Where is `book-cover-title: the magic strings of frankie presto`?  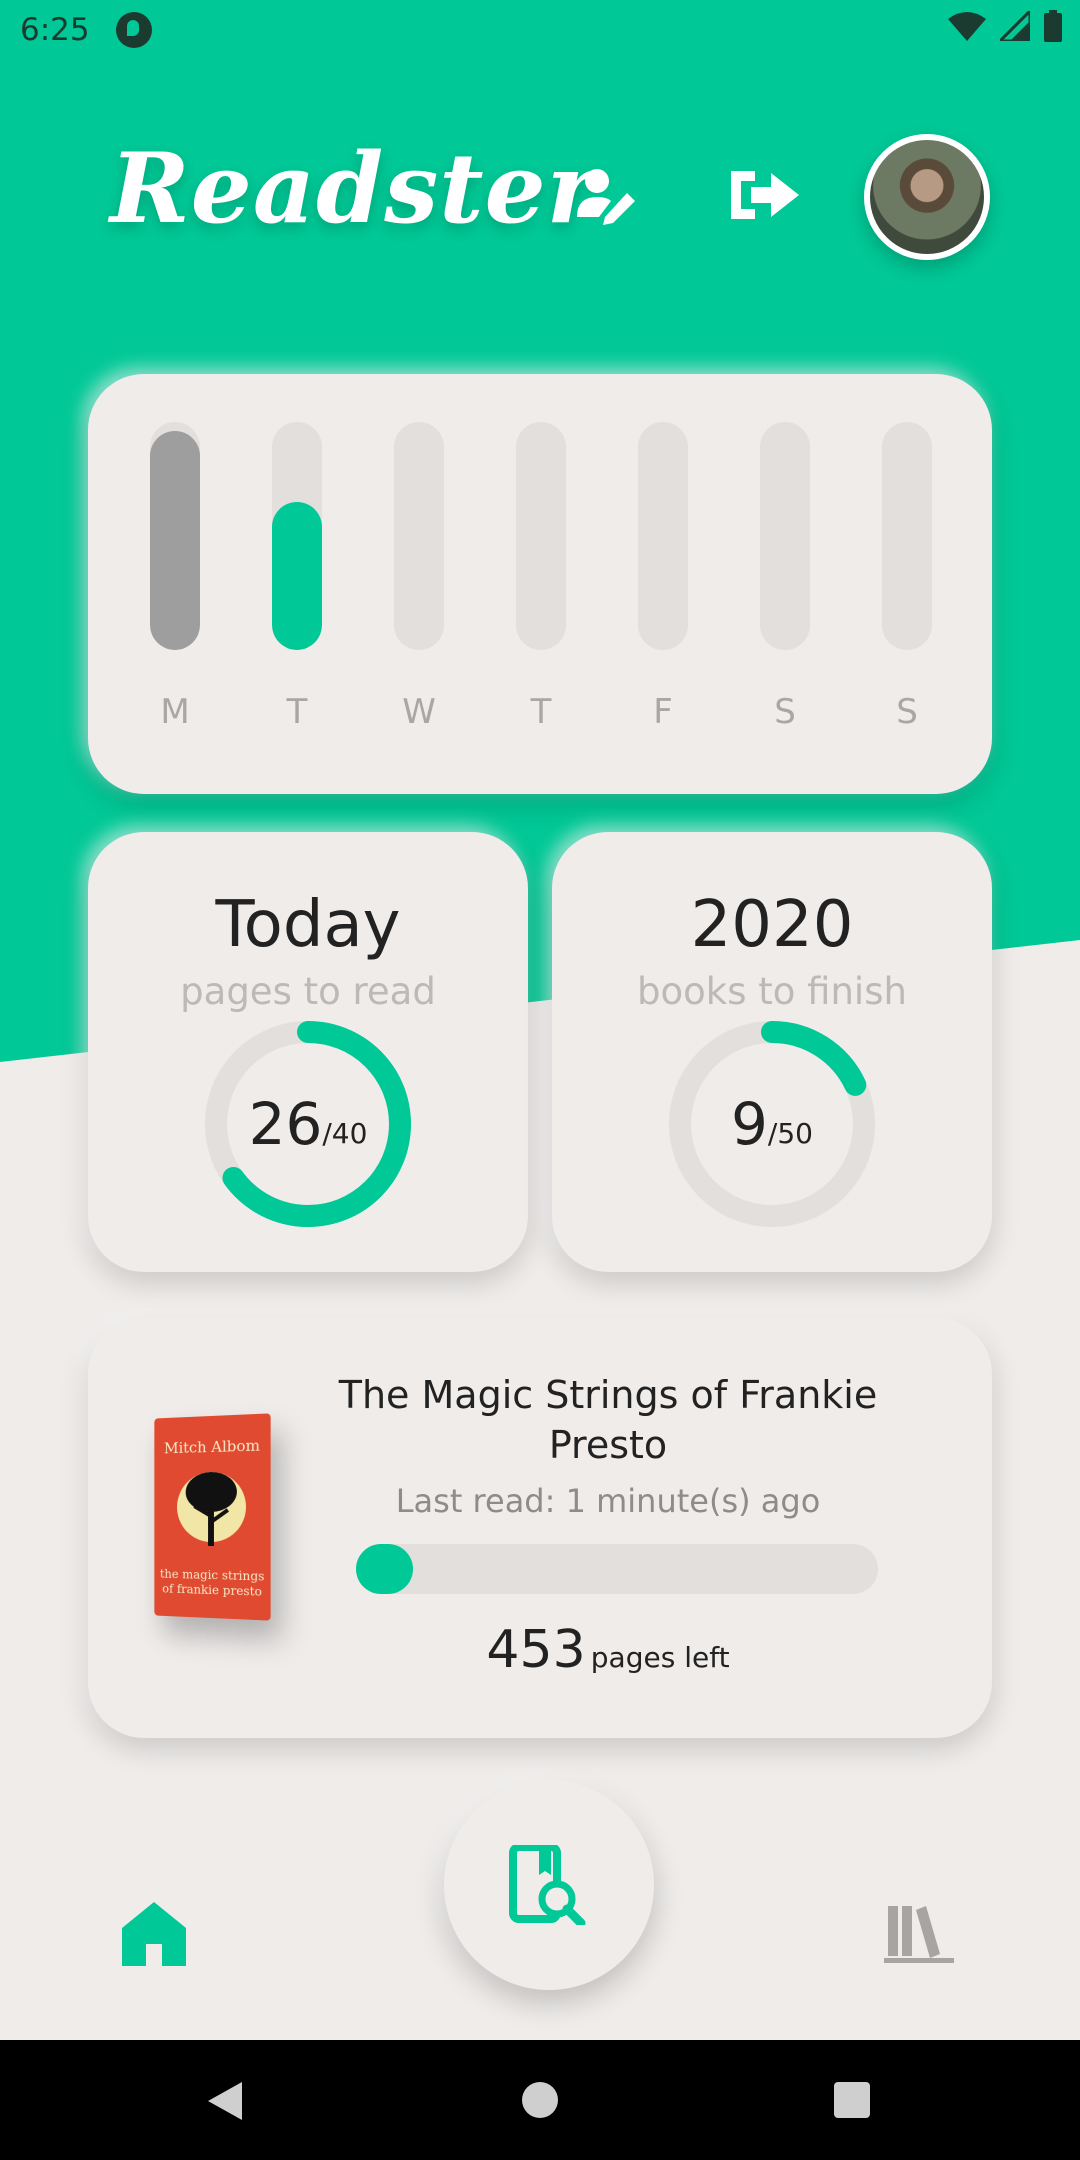 book-cover-title: the magic strings of frankie presto is located at coordinates (212, 1583).